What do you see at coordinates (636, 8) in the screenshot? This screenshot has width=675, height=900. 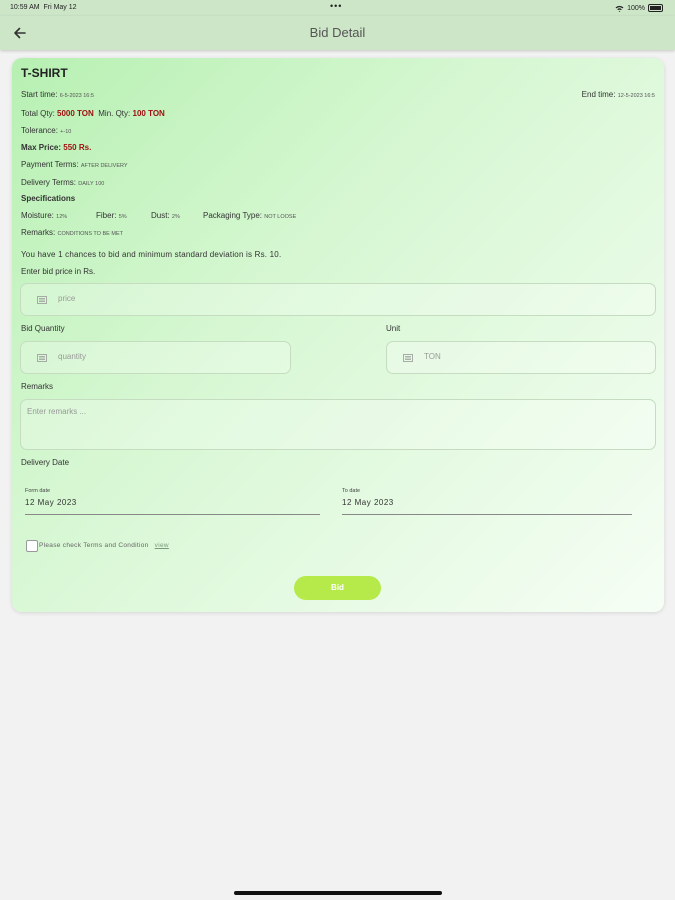 I see `battery-percent: 100%` at bounding box center [636, 8].